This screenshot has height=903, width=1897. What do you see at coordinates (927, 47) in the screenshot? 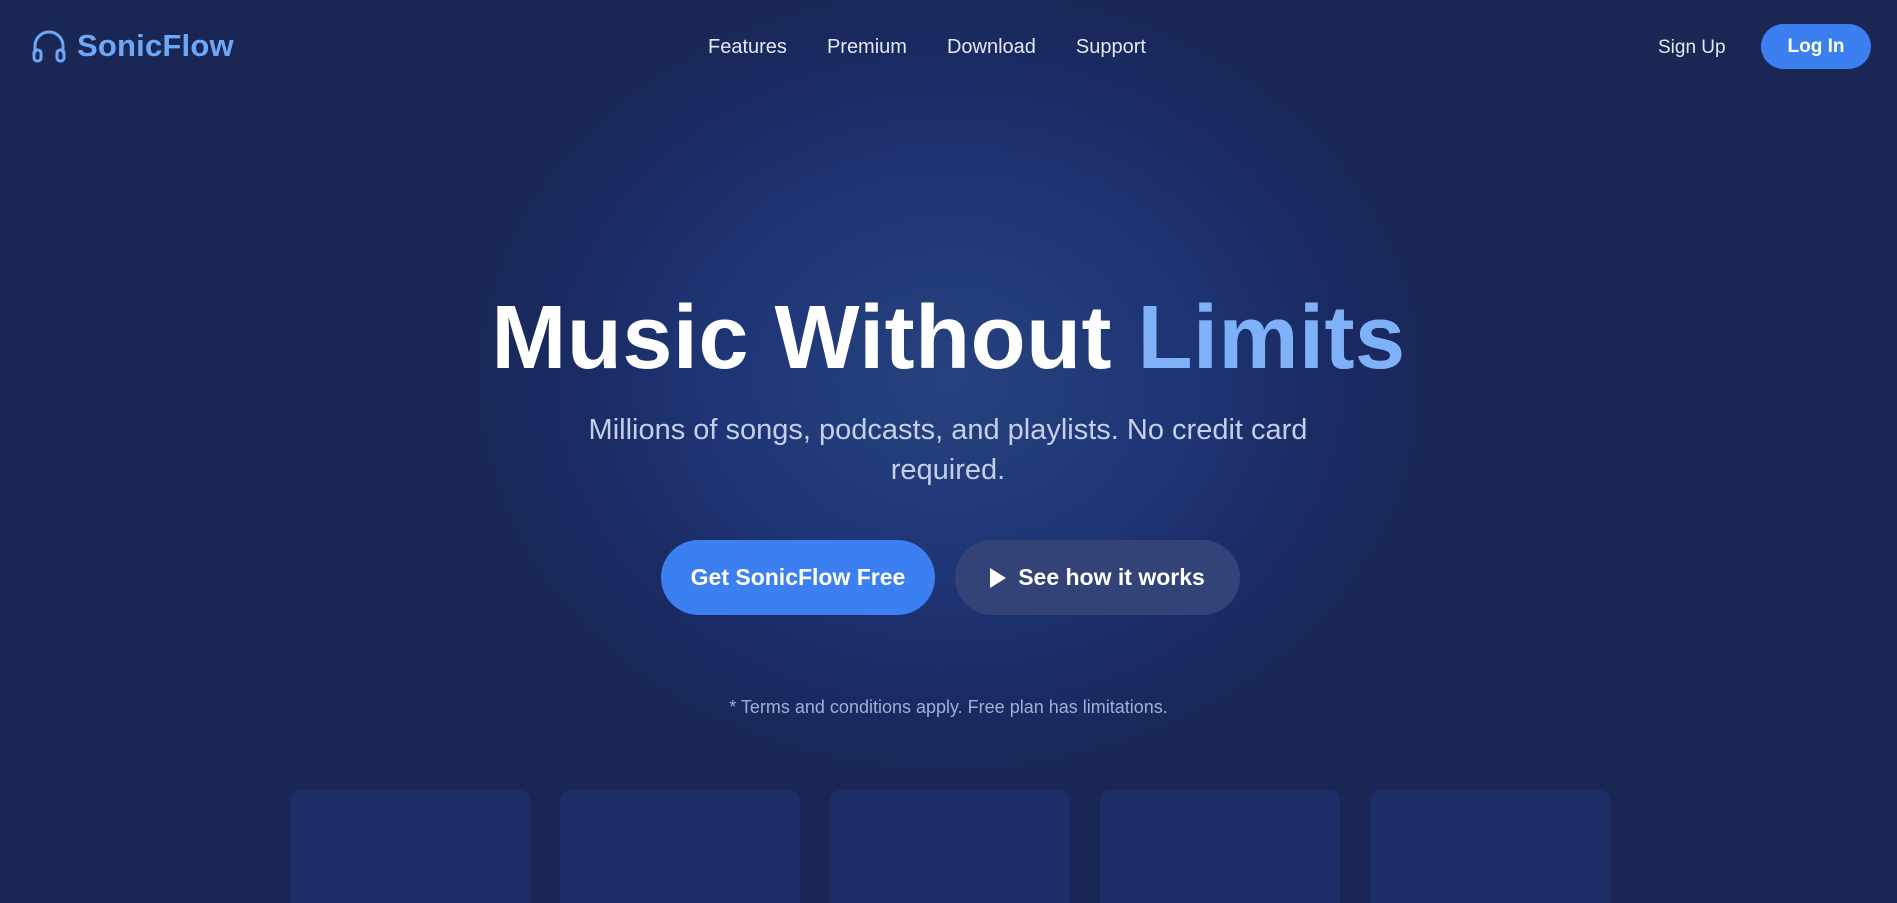
I see `nav-links: Features Premium Download Support` at bounding box center [927, 47].